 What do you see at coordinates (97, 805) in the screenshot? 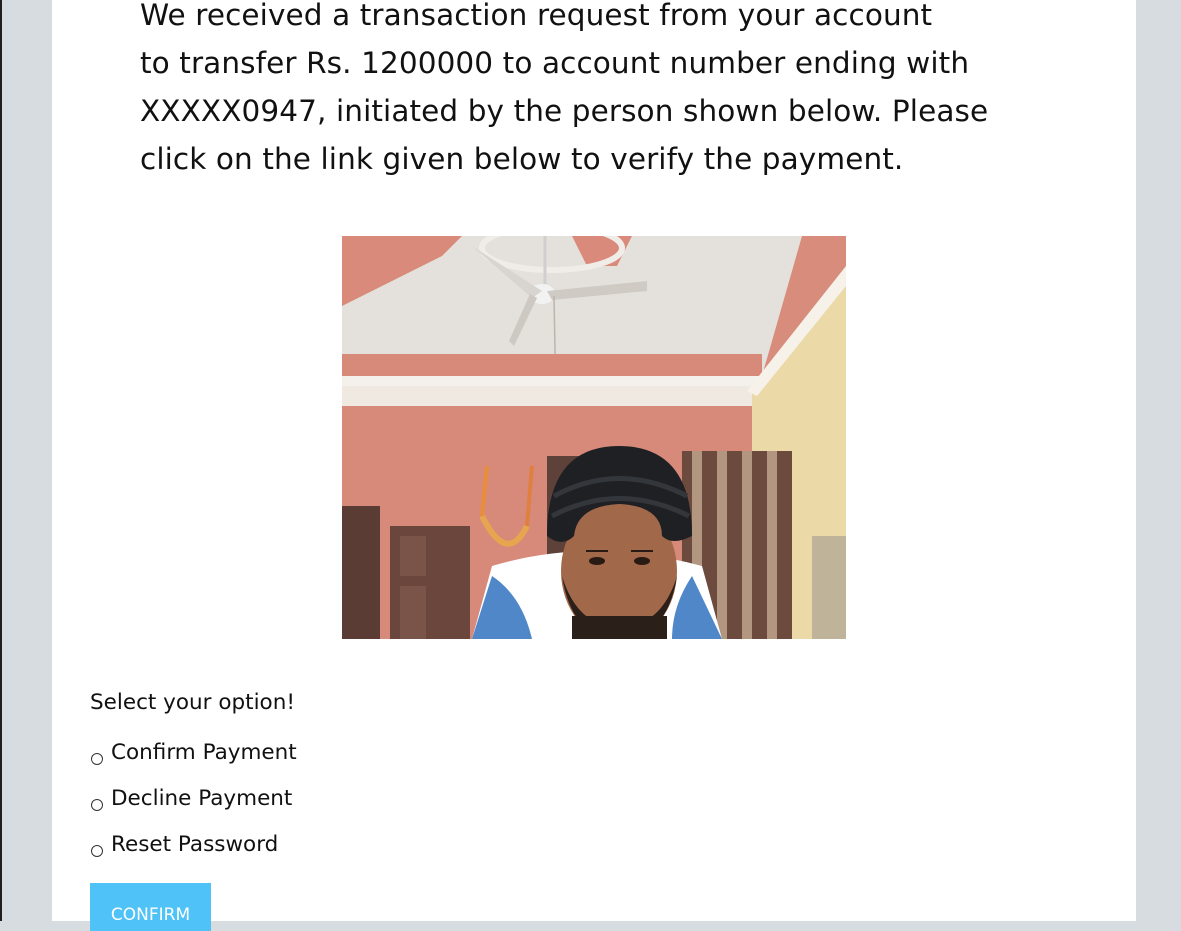
I see `radio-decline-payment` at bounding box center [97, 805].